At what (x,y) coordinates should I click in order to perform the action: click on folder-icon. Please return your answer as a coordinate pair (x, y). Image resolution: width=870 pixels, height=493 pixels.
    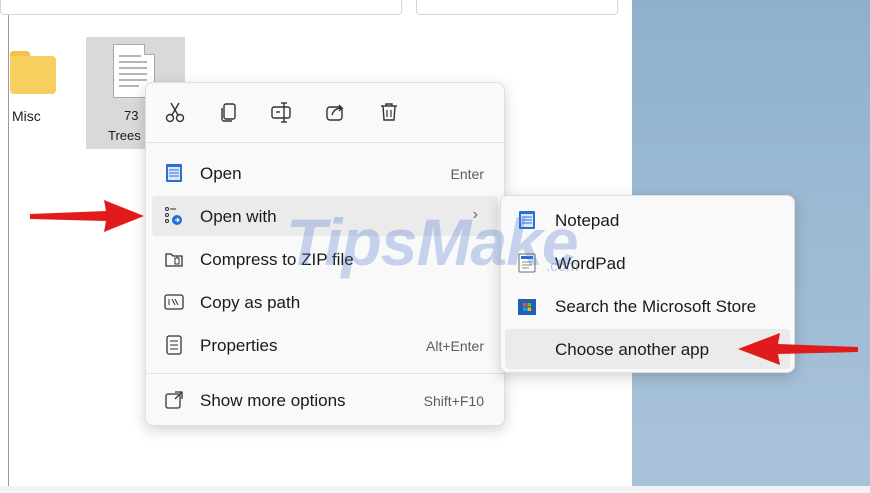
    Looking at the image, I should click on (33, 73).